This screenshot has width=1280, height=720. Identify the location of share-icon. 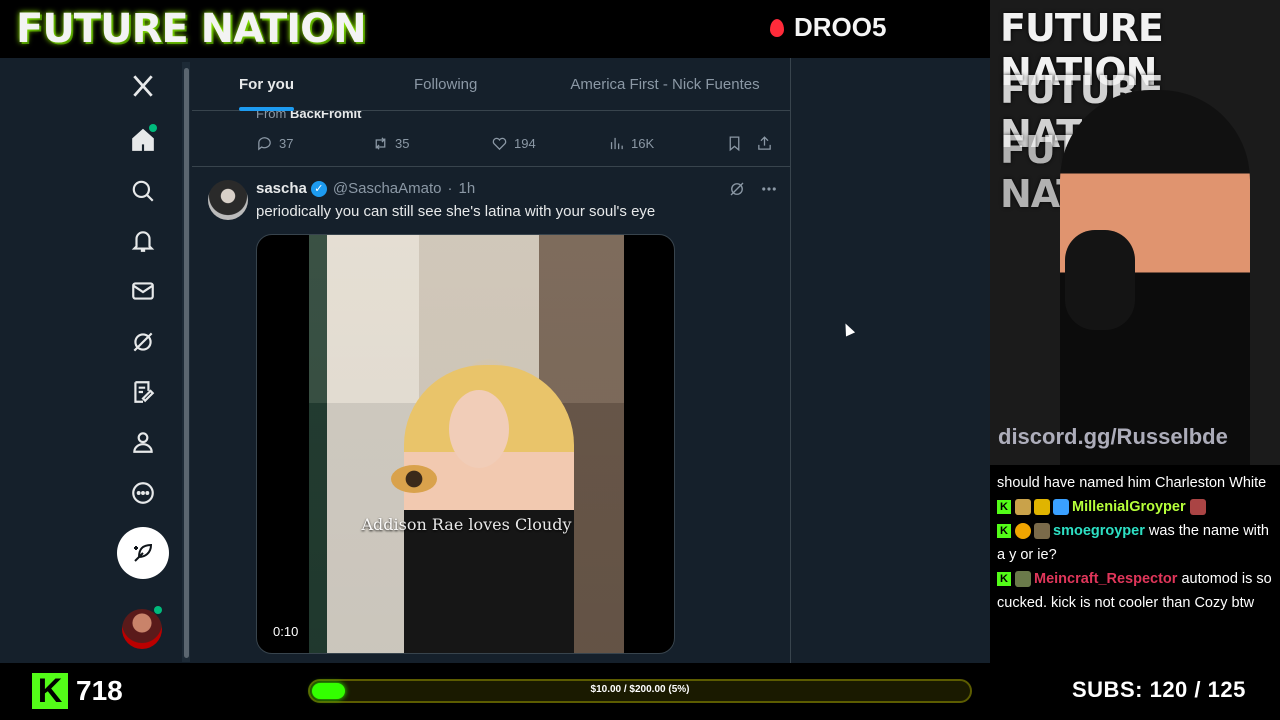
(764, 143).